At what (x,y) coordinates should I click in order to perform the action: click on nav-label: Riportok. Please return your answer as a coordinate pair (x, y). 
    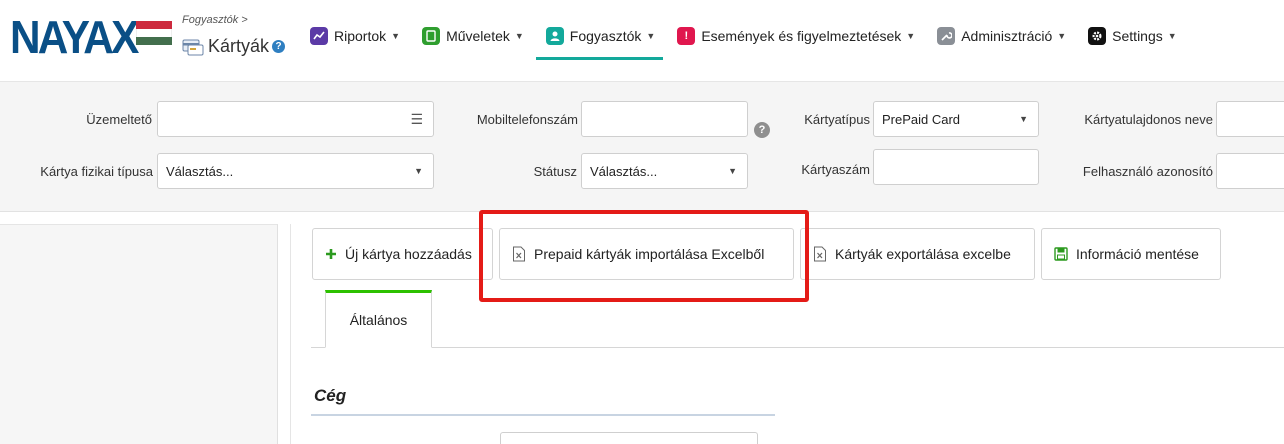
    Looking at the image, I should click on (360, 36).